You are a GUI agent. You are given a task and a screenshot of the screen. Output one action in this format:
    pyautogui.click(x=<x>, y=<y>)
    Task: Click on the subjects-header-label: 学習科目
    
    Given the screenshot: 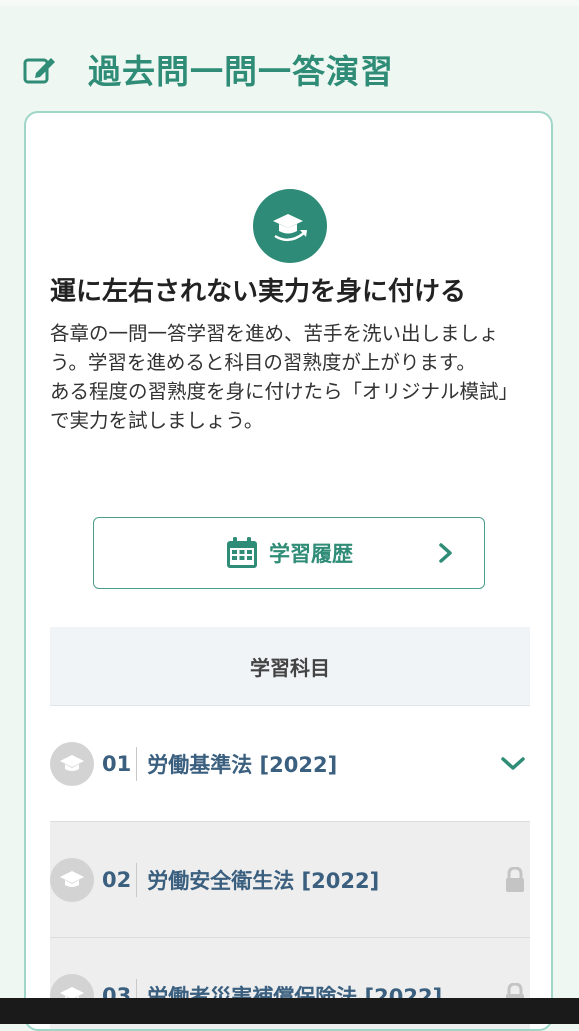 What is the action you would take?
    pyautogui.click(x=290, y=667)
    